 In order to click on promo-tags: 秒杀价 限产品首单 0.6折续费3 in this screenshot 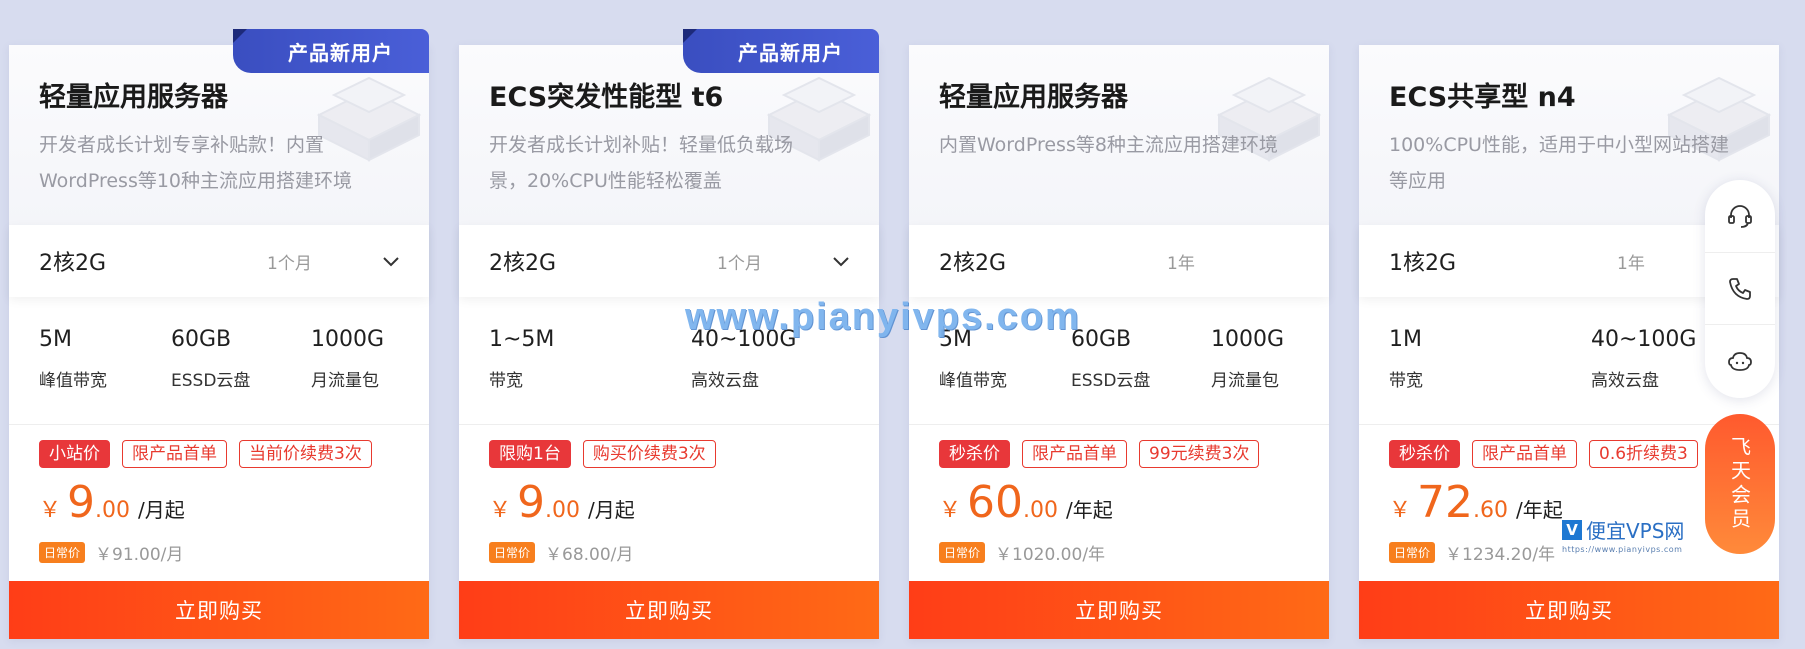, I will do `click(1543, 454)`.